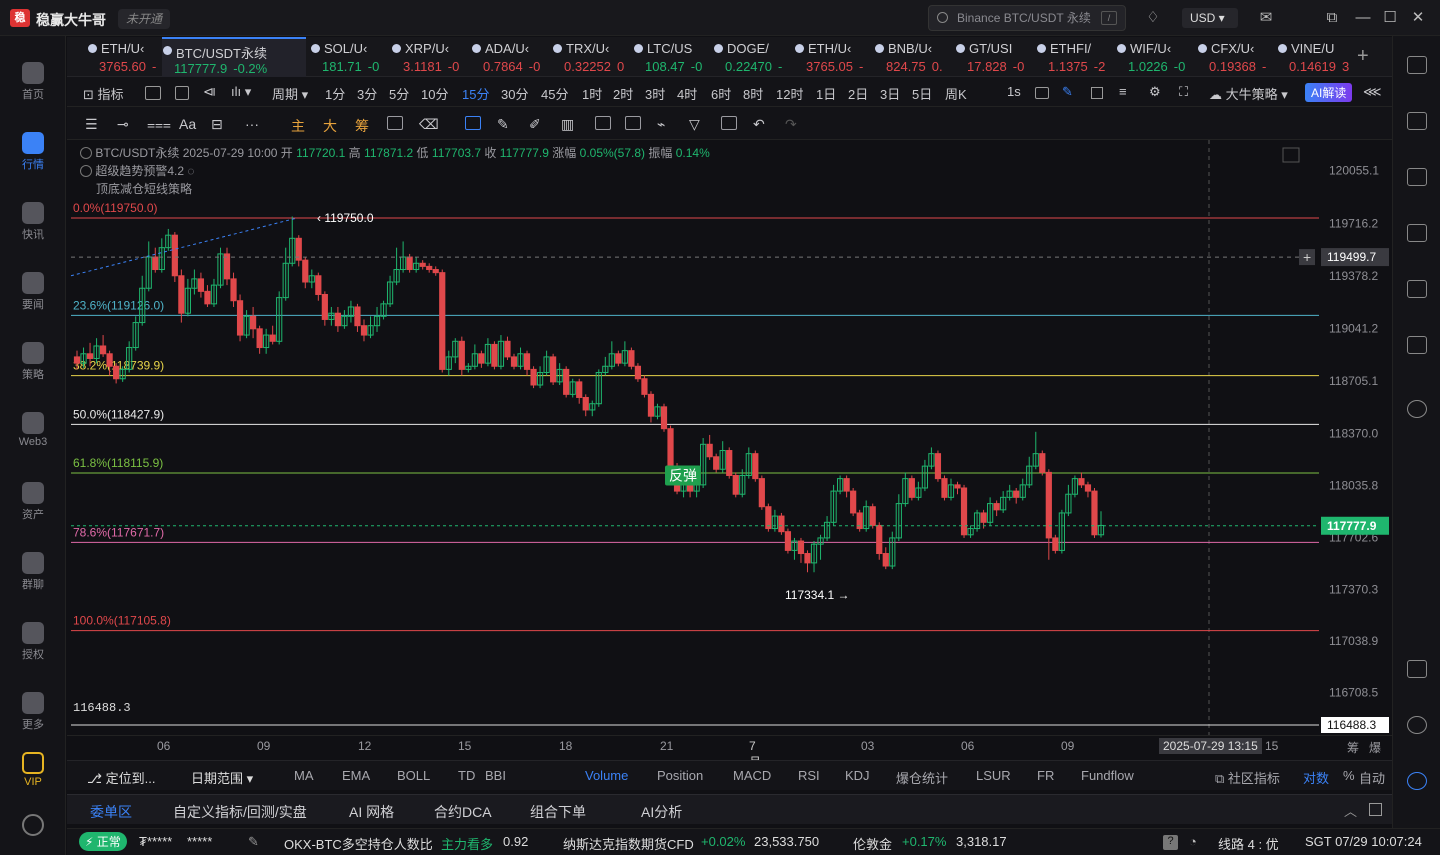  Describe the element at coordinates (33, 826) in the screenshot. I see `settings-icon` at that location.